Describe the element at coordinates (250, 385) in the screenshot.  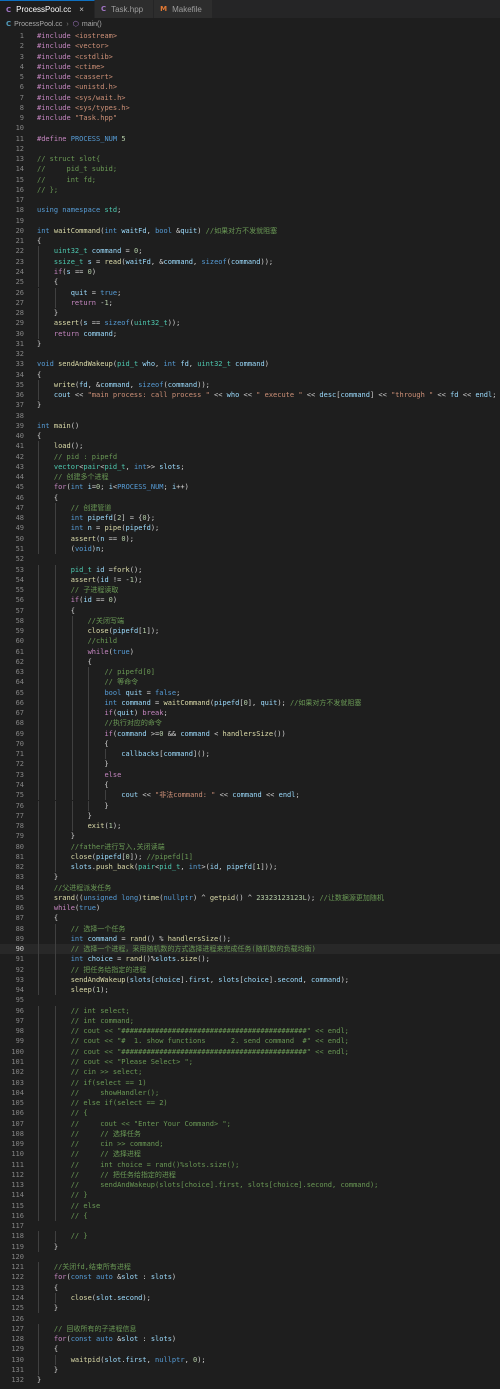
I see `code-line: 35 write(fd, &command, sizeof(command));` at that location.